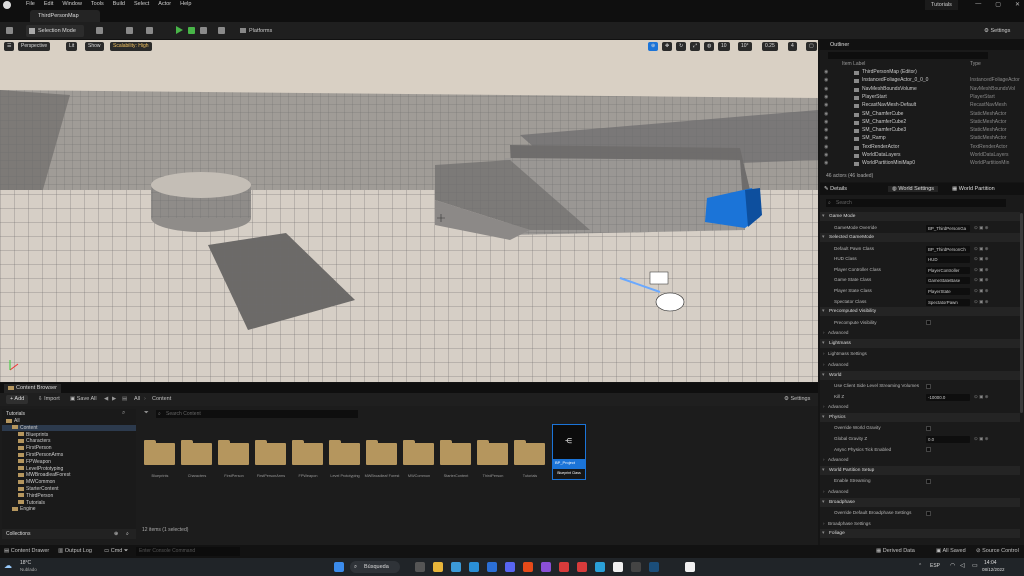  Describe the element at coordinates (990, 563) in the screenshot. I see `clock-time: 14:04` at that location.